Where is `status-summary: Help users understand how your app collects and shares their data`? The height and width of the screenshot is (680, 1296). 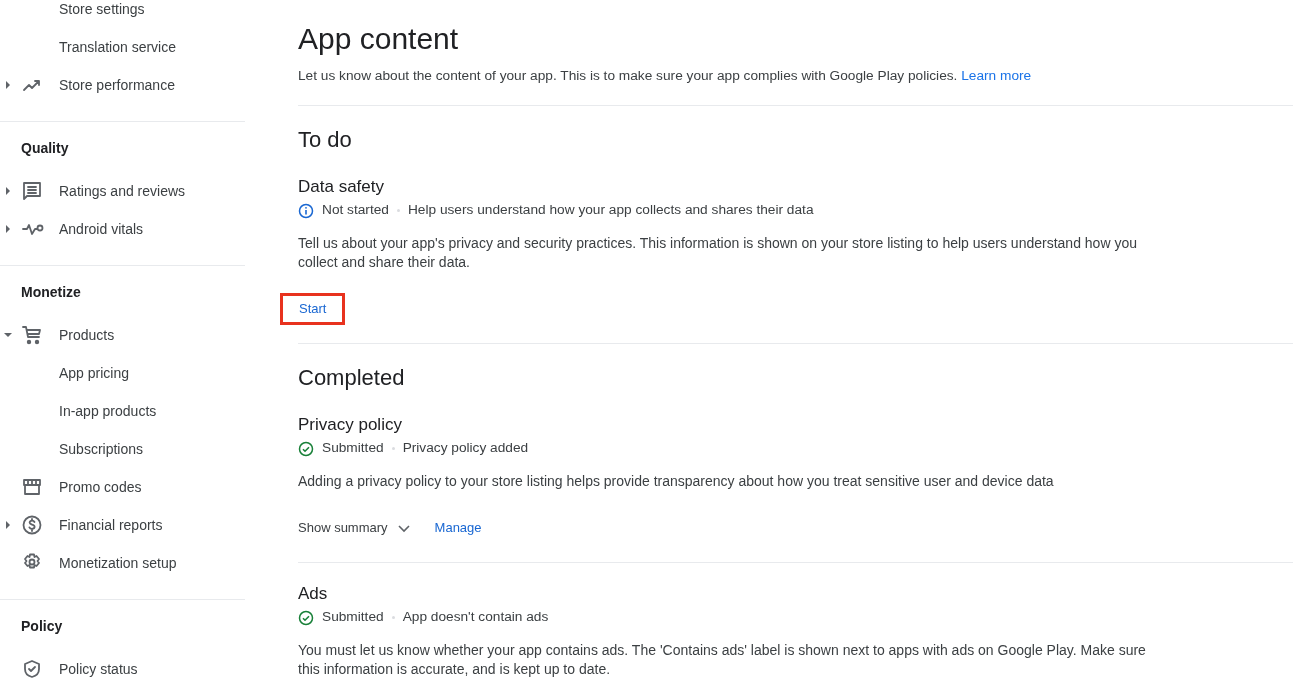 status-summary: Help users understand how your app collects and shares their data is located at coordinates (610, 210).